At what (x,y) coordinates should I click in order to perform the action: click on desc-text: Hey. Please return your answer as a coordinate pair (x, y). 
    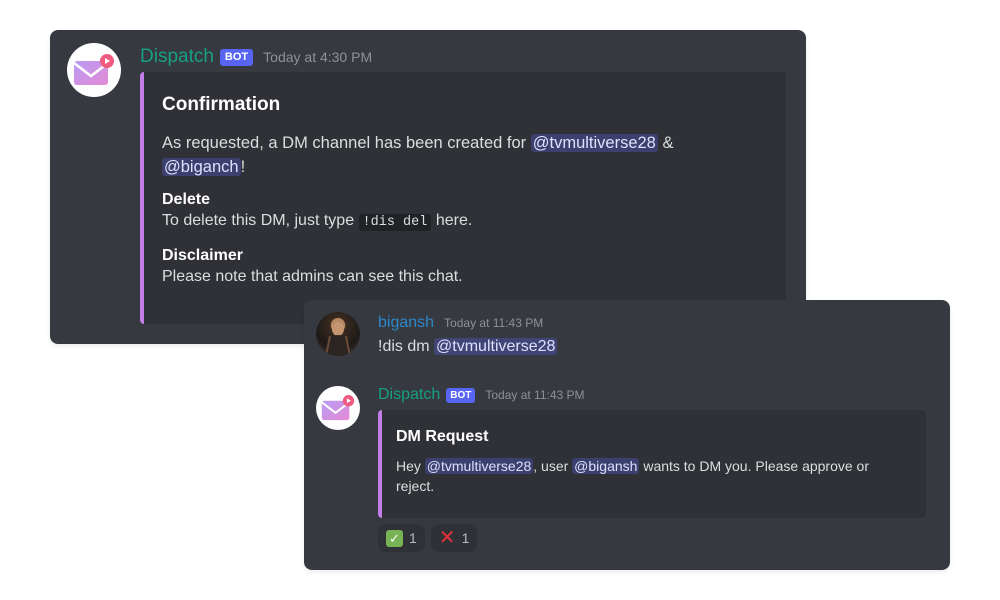
    Looking at the image, I should click on (408, 466).